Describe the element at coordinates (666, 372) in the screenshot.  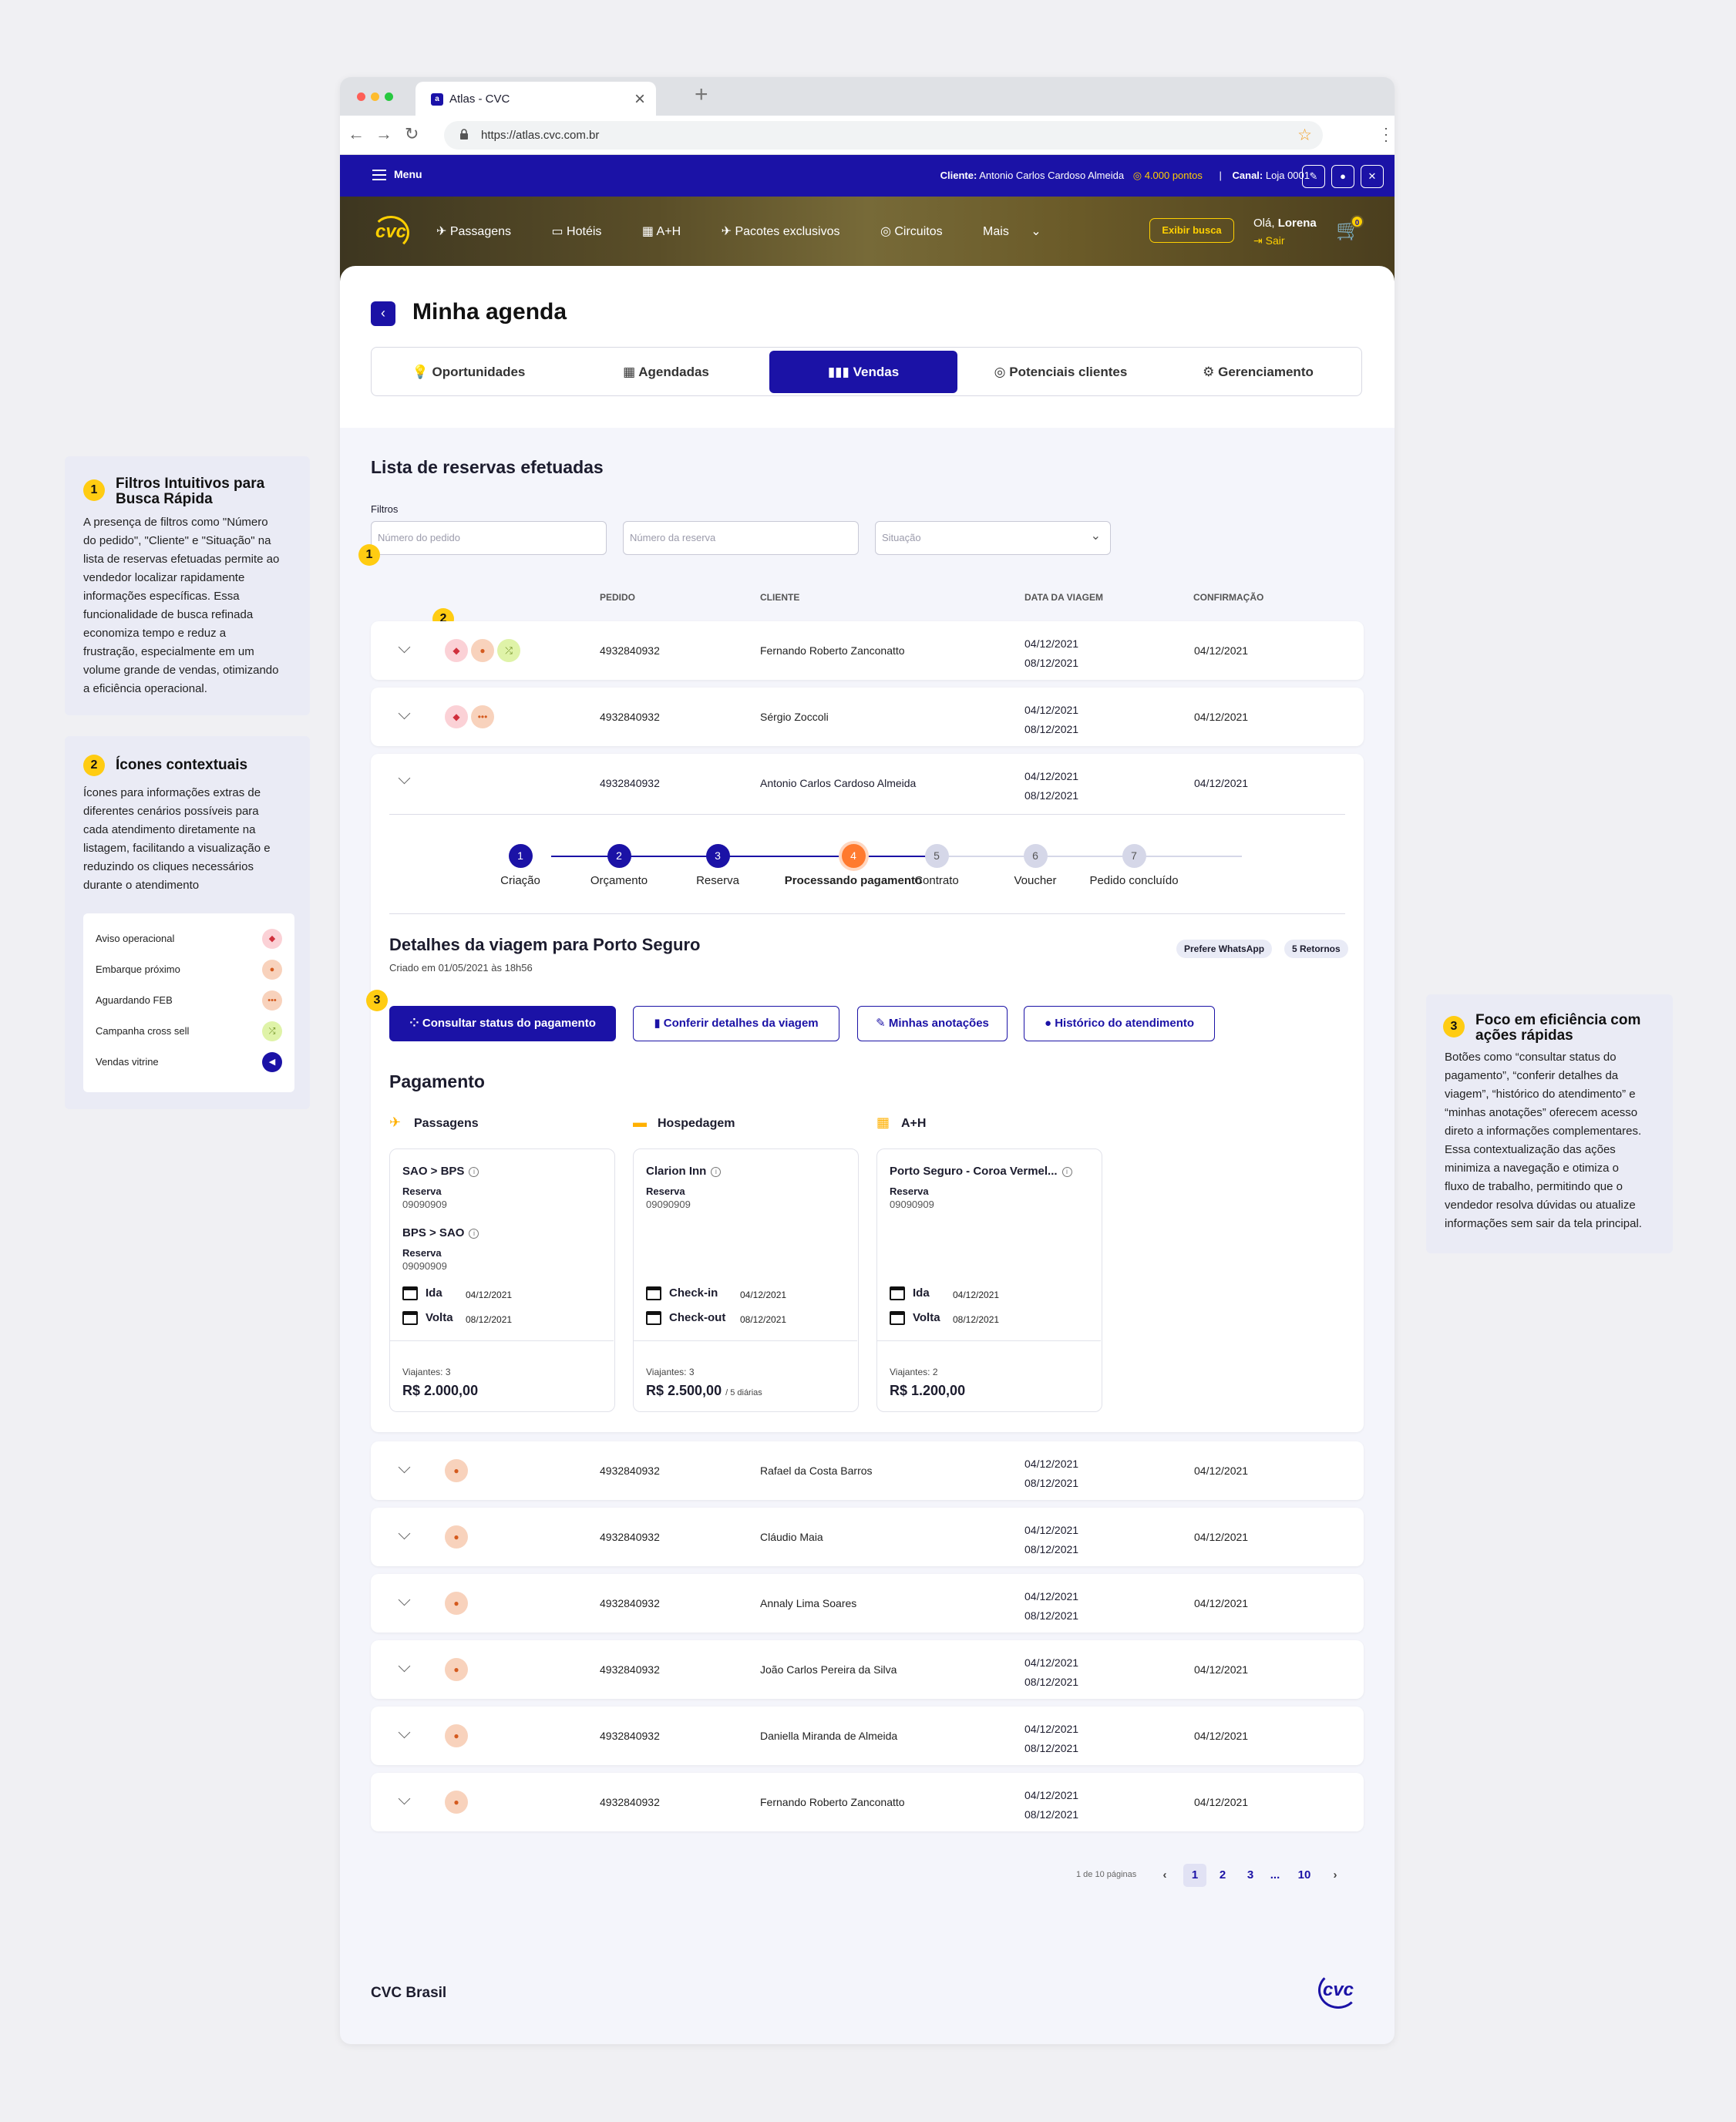
I see `tab-agendadas: ▦ Agendadas` at that location.